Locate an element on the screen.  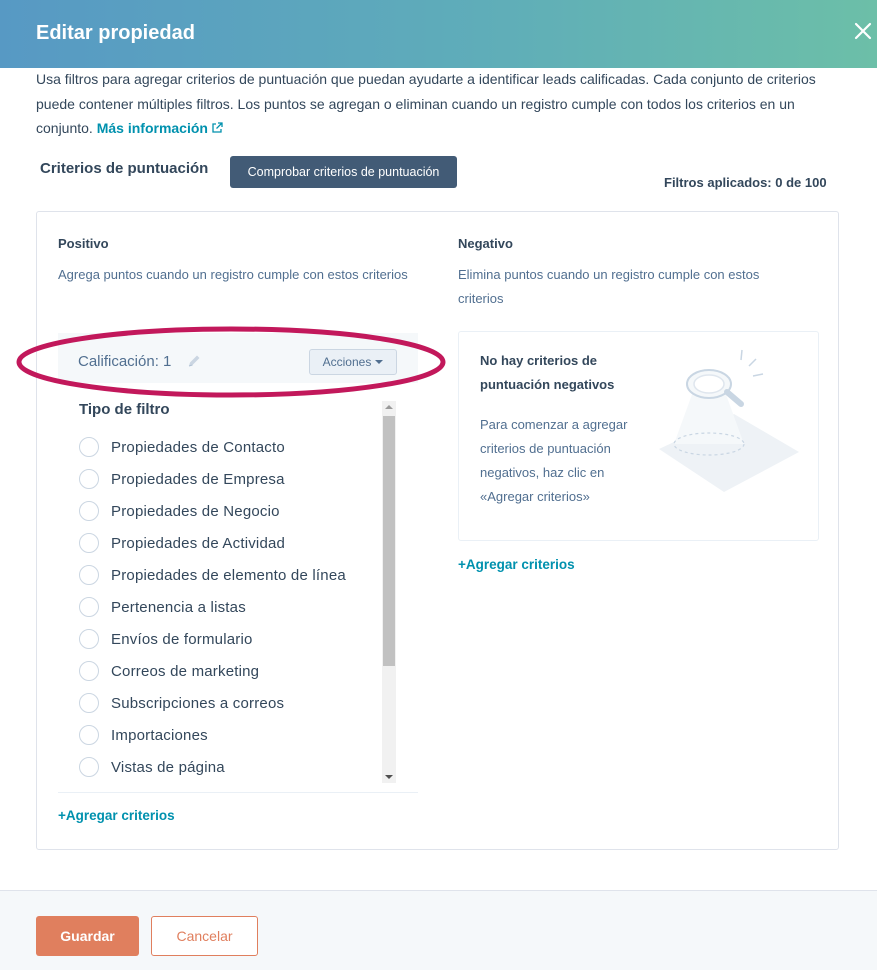
score-group-header: Calificación: 1 Acciones is located at coordinates (238, 358).